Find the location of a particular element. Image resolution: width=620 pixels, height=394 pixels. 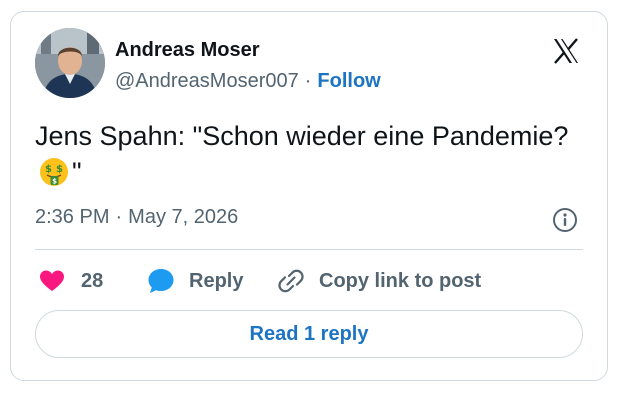

author-name: Andreas Moser is located at coordinates (187, 50).